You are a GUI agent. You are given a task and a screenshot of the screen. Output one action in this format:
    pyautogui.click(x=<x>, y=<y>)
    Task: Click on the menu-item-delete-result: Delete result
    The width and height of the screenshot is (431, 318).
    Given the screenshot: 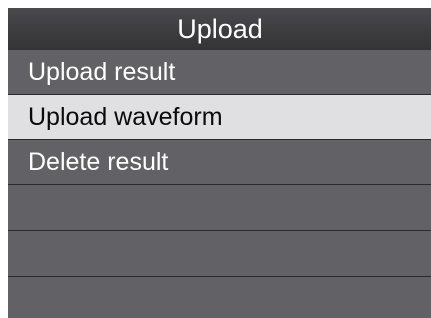 What is the action you would take?
    pyautogui.click(x=219, y=162)
    